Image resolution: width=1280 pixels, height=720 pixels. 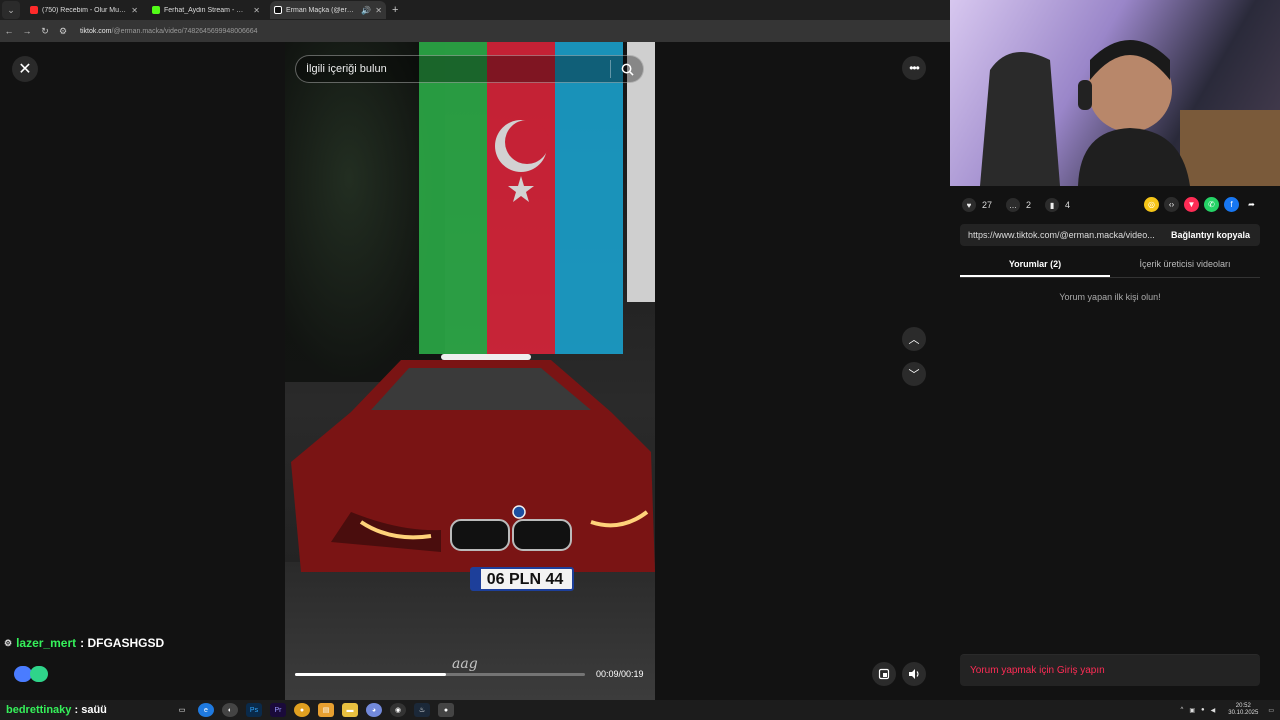 What do you see at coordinates (9, 31) in the screenshot?
I see `back-icon: ←` at bounding box center [9, 31].